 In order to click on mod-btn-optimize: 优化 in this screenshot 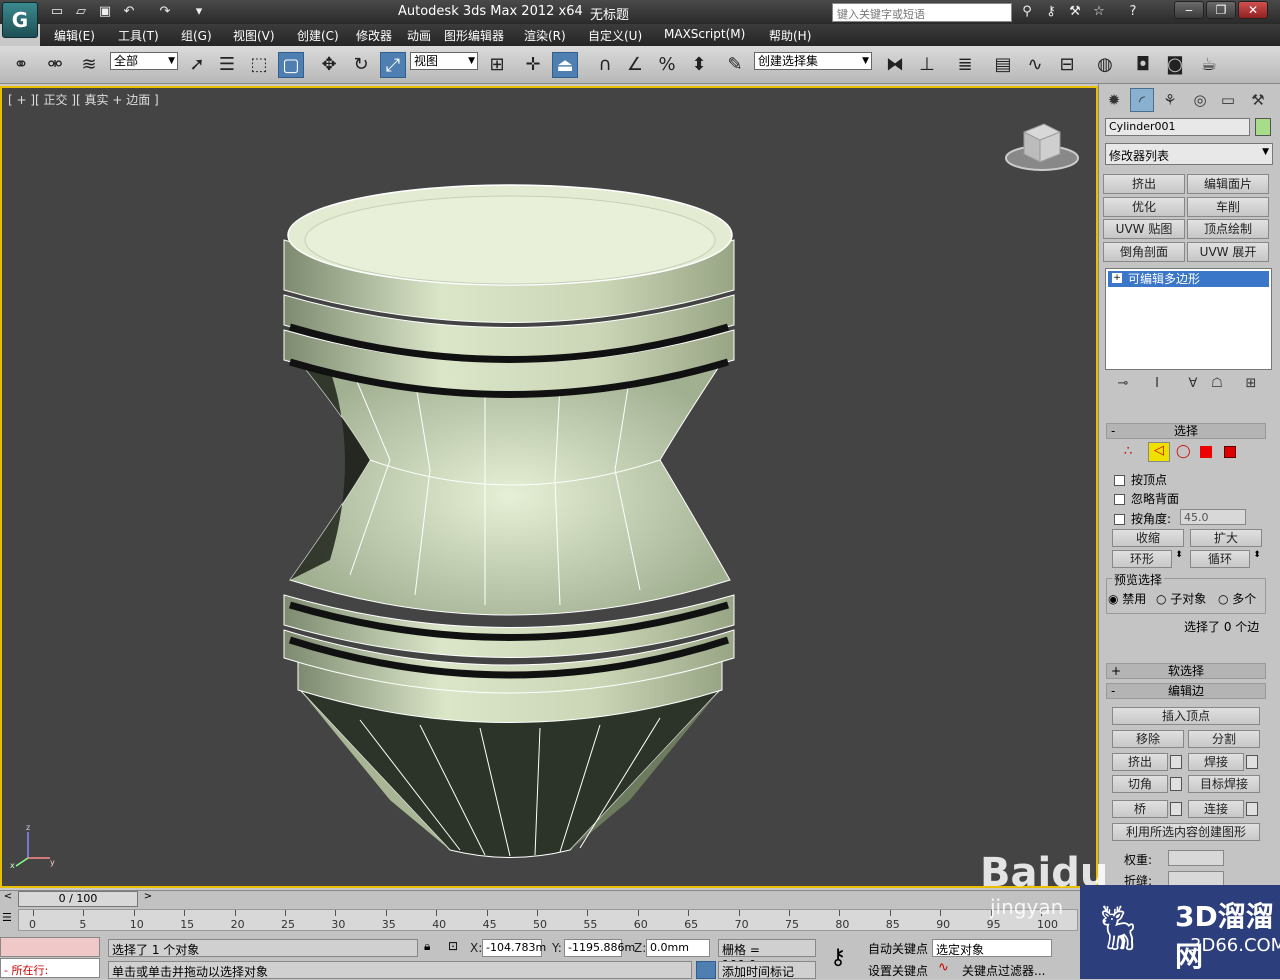, I will do `click(1144, 207)`.